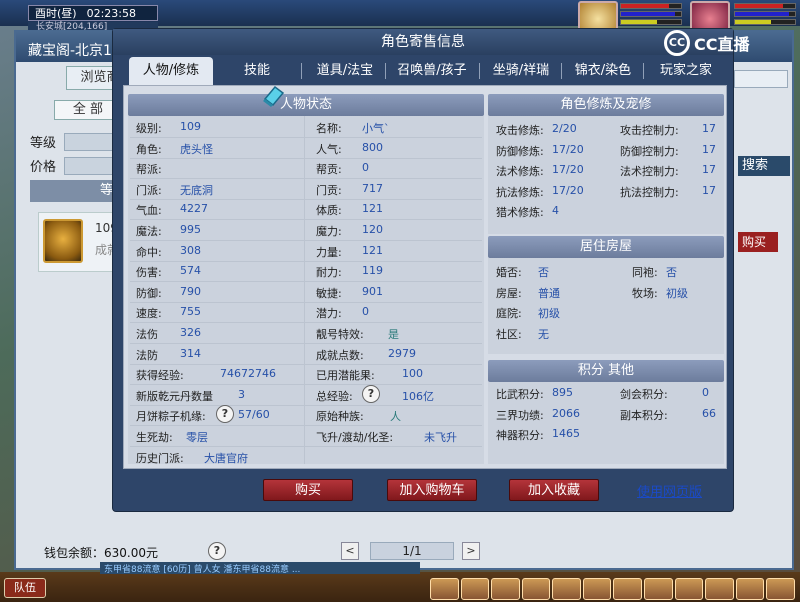 The height and width of the screenshot is (602, 800). What do you see at coordinates (56, 13) in the screenshot?
I see `time-period: 酉时(昼)` at bounding box center [56, 13].